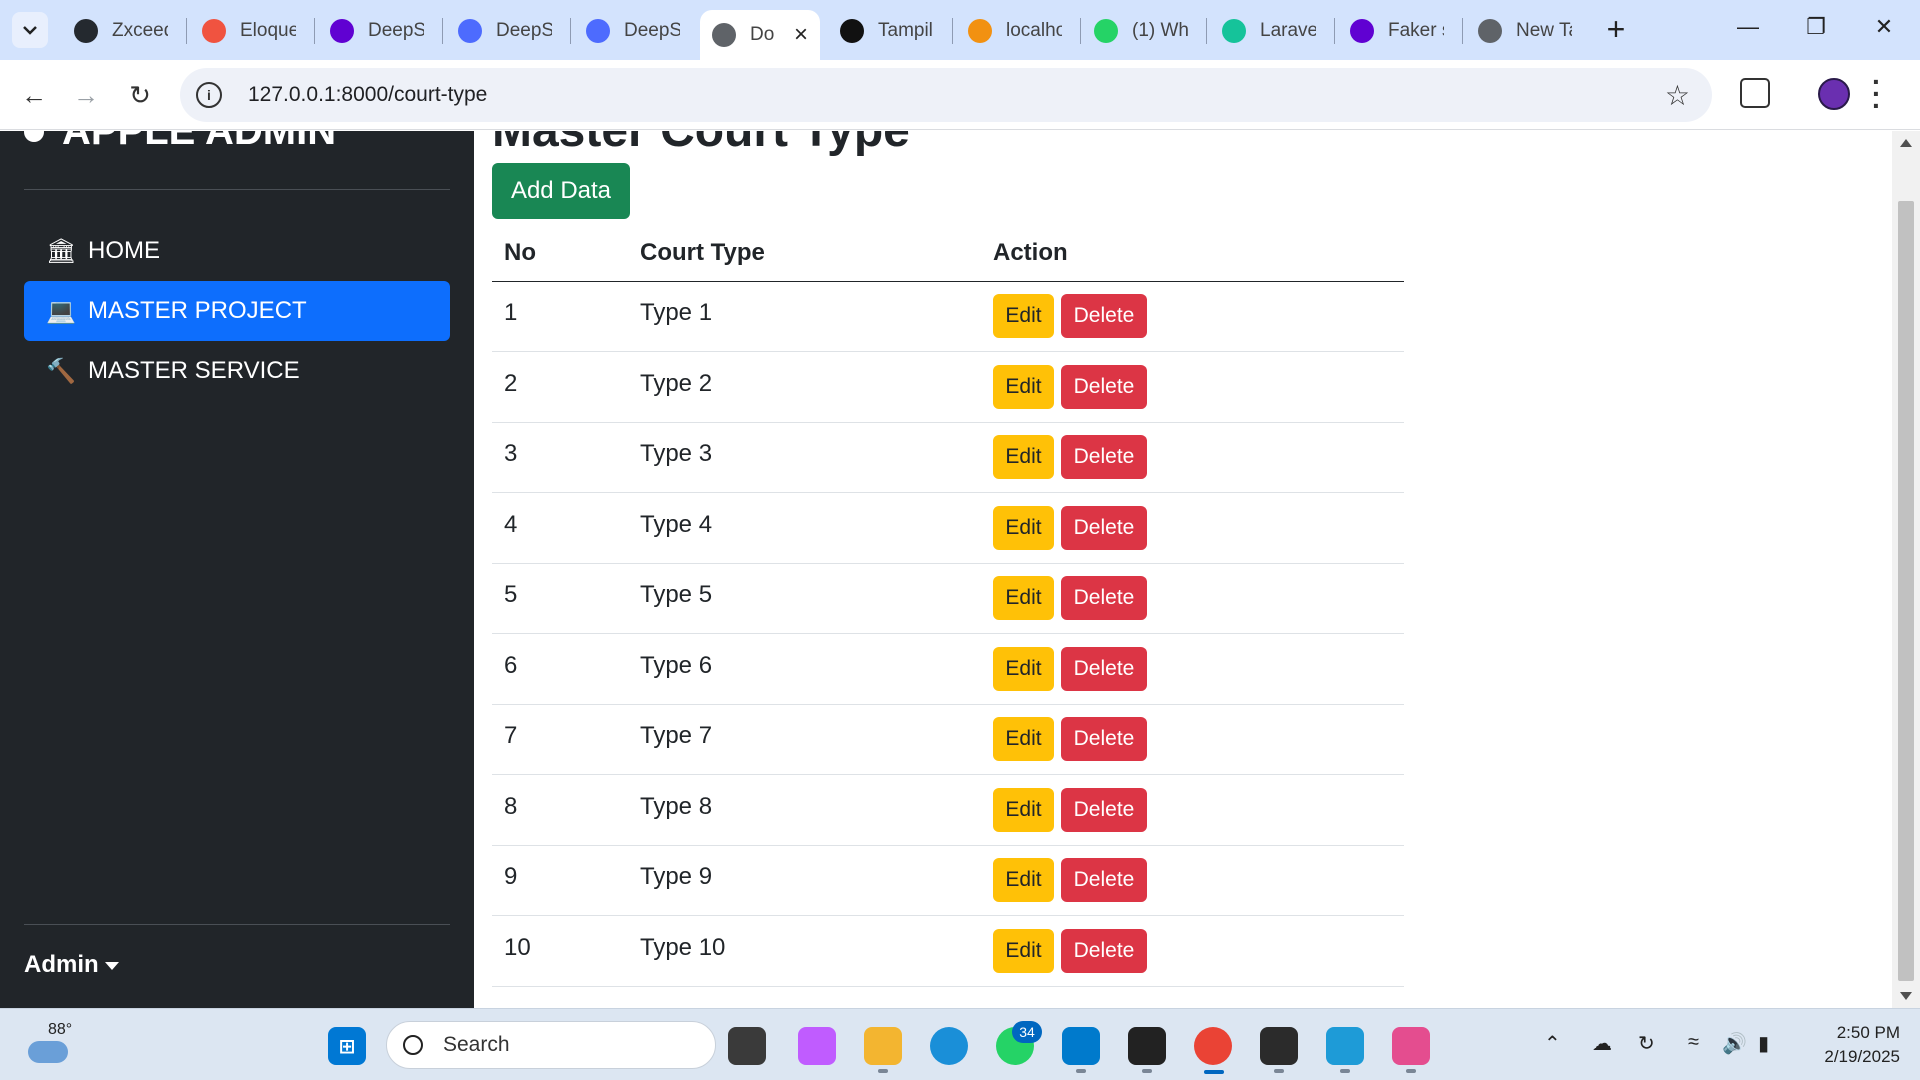 This screenshot has height=1080, width=1920. I want to click on reload-button: ↻, so click(140, 95).